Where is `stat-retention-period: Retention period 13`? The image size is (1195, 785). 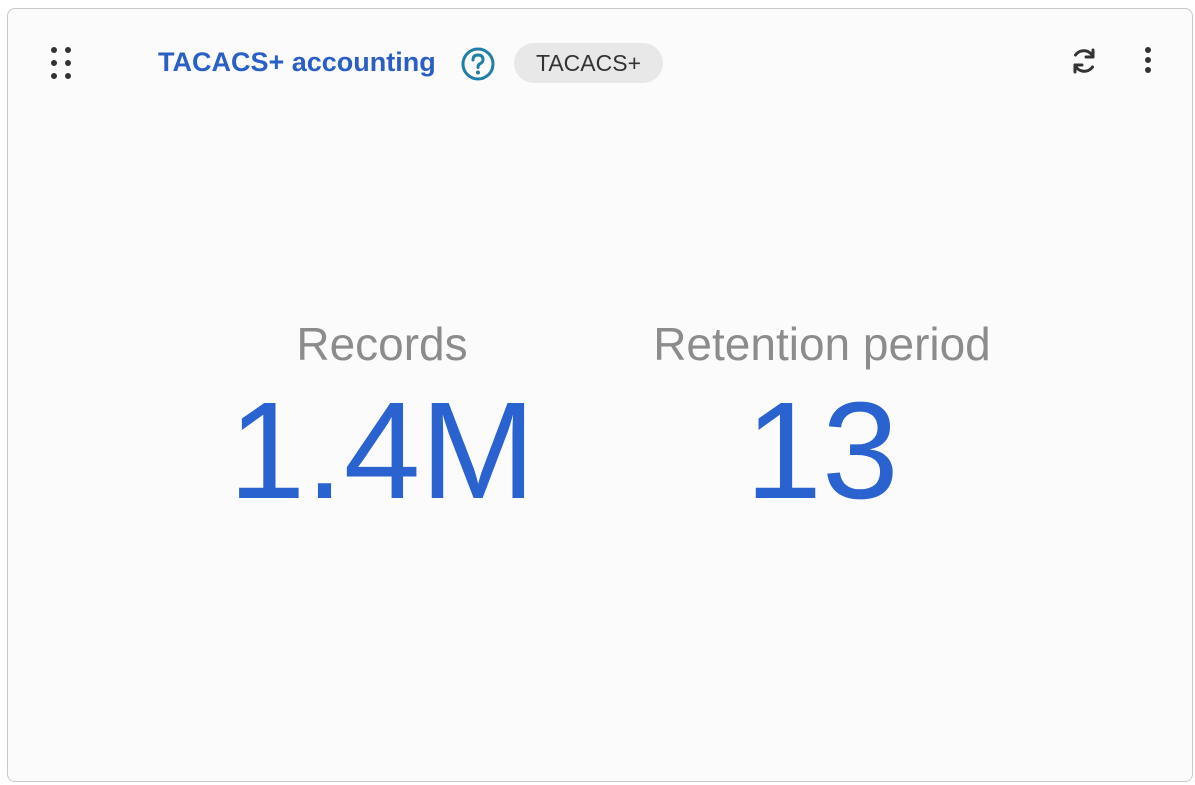 stat-retention-period: Retention period 13 is located at coordinates (822, 420).